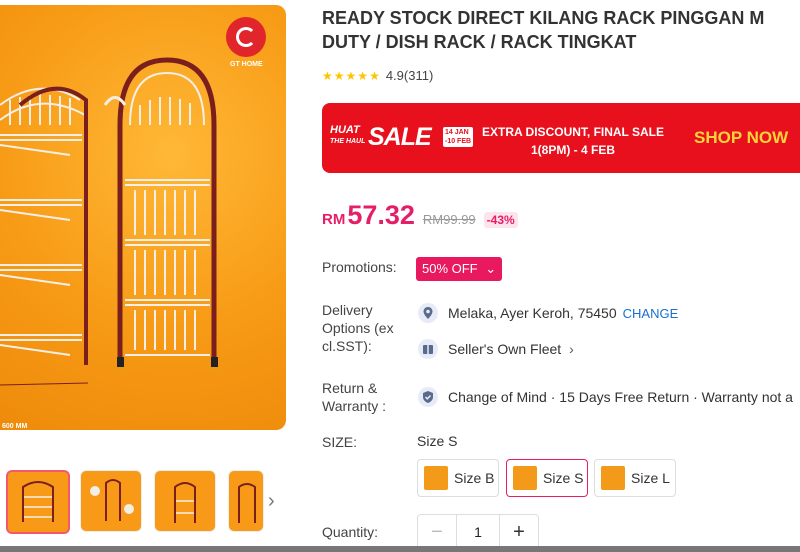 The image size is (800, 552). Describe the element at coordinates (457, 132) in the screenshot. I see `banner-date-start: 14 JAN` at that location.